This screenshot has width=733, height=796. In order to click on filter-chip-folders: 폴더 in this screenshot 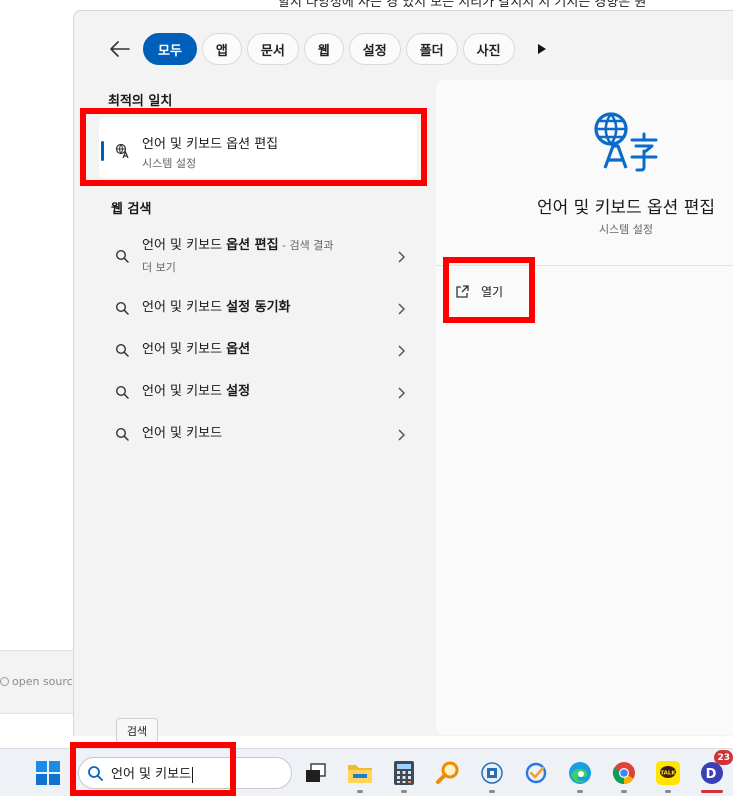, I will do `click(431, 49)`.